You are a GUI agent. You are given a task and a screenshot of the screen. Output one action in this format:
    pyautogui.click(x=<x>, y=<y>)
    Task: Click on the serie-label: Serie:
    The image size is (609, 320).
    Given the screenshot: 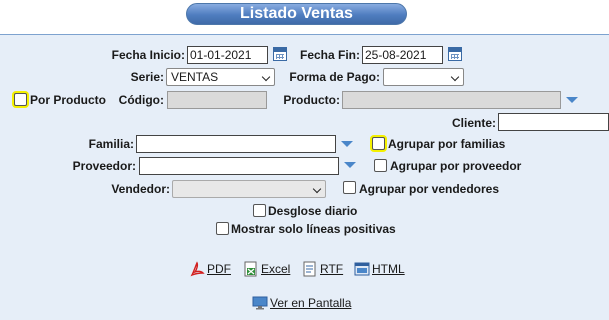 What is the action you would take?
    pyautogui.click(x=147, y=77)
    